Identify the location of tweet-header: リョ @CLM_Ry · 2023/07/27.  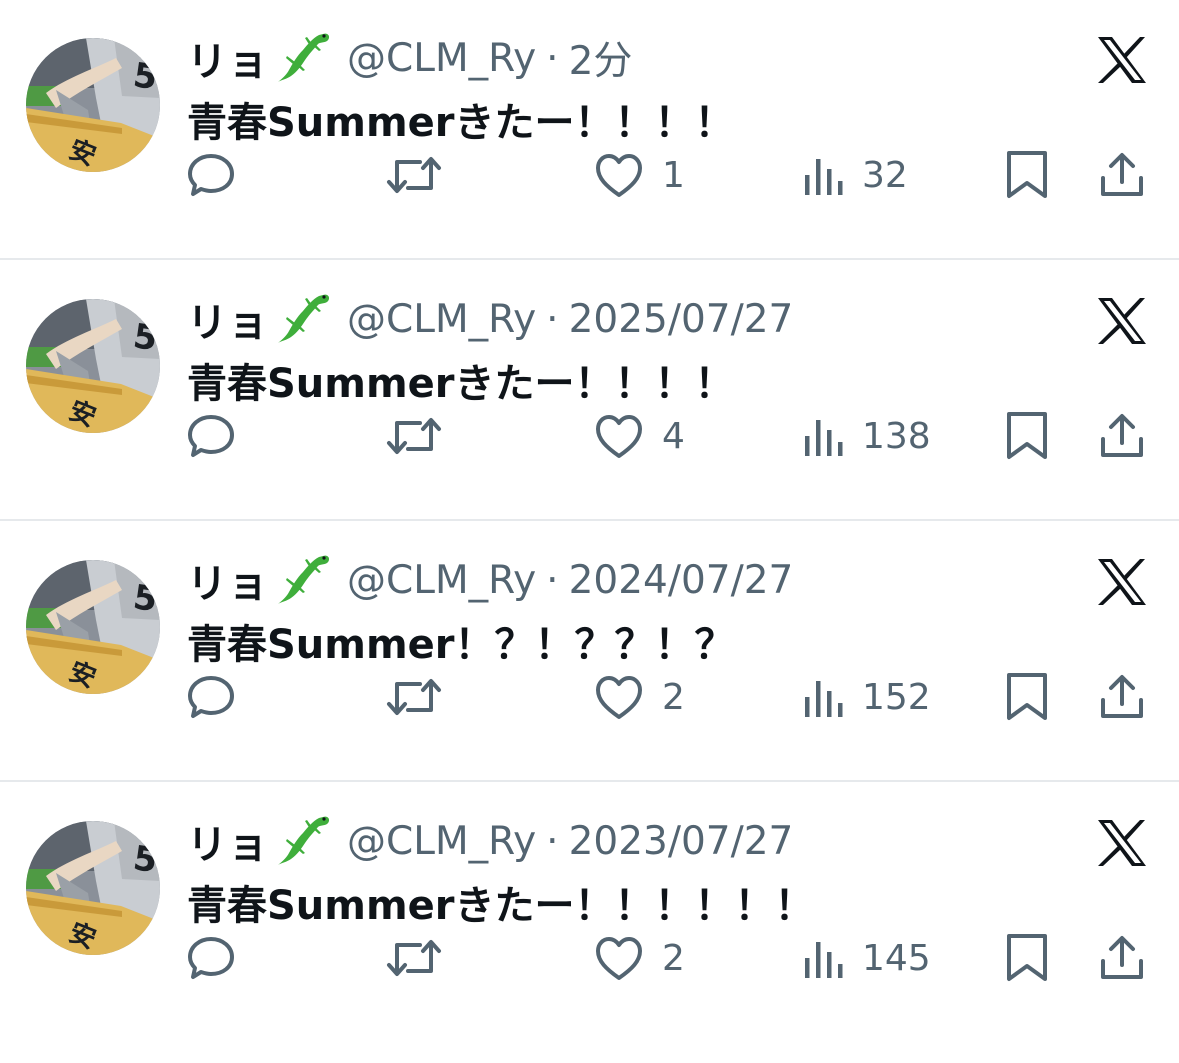
(490, 841).